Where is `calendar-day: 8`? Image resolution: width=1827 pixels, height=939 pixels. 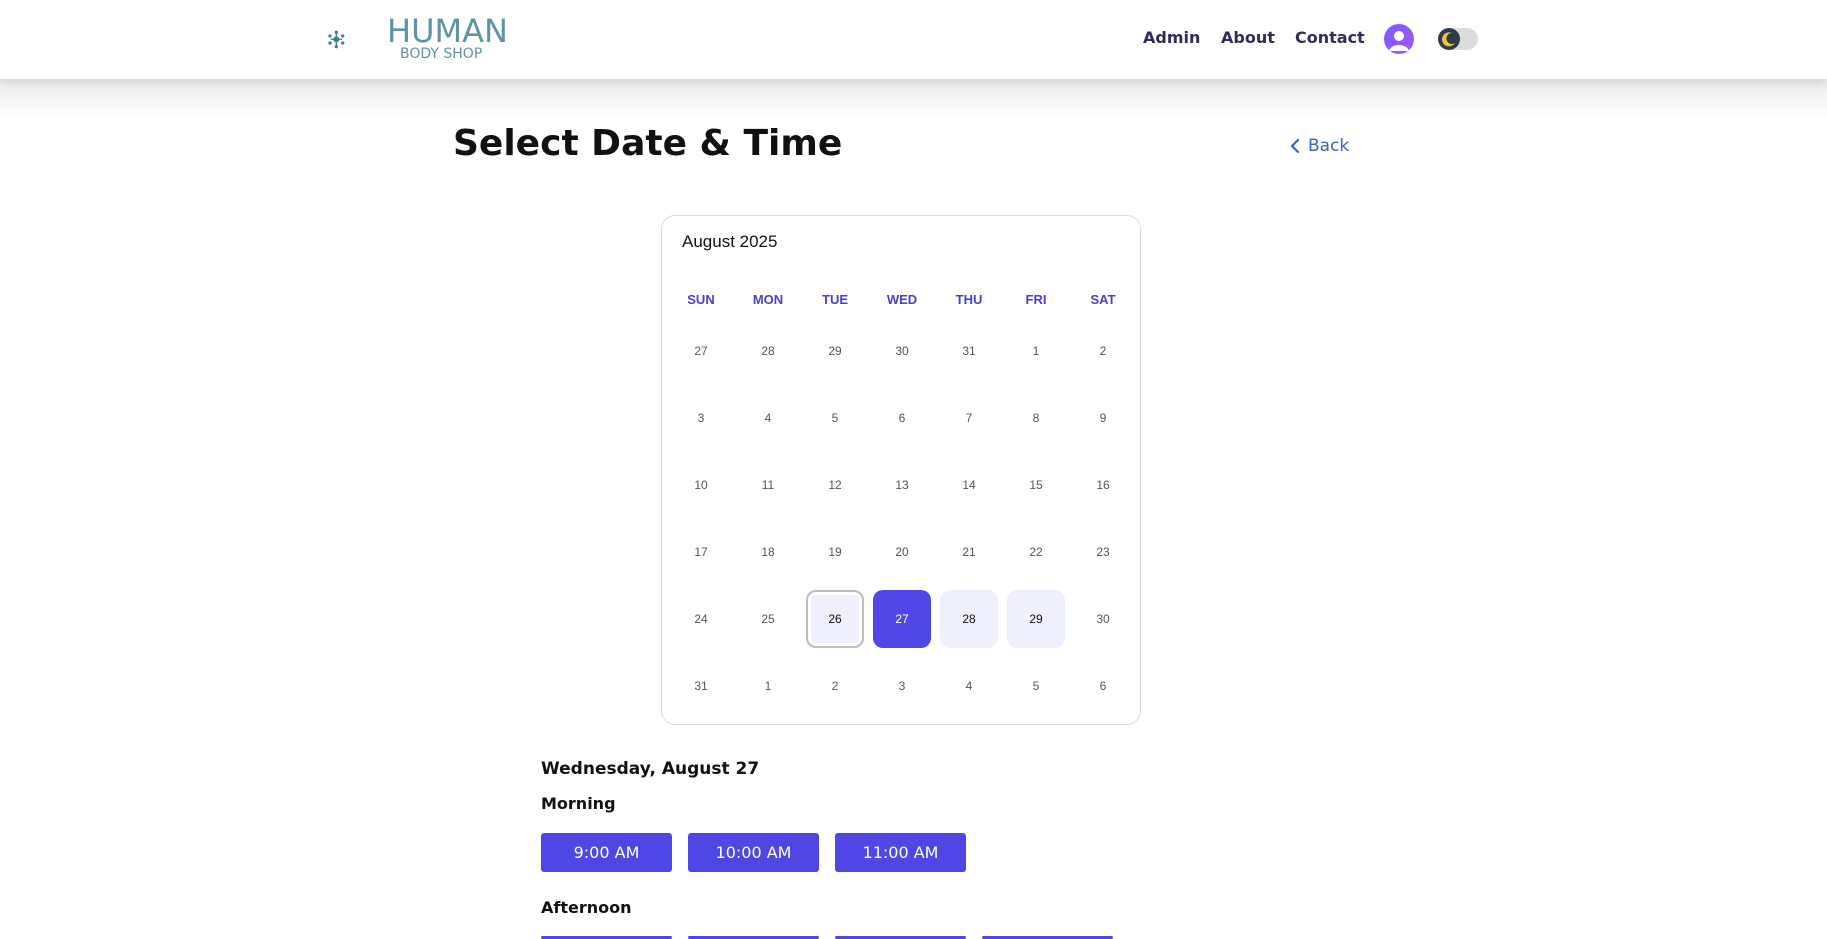 calendar-day: 8 is located at coordinates (1036, 418).